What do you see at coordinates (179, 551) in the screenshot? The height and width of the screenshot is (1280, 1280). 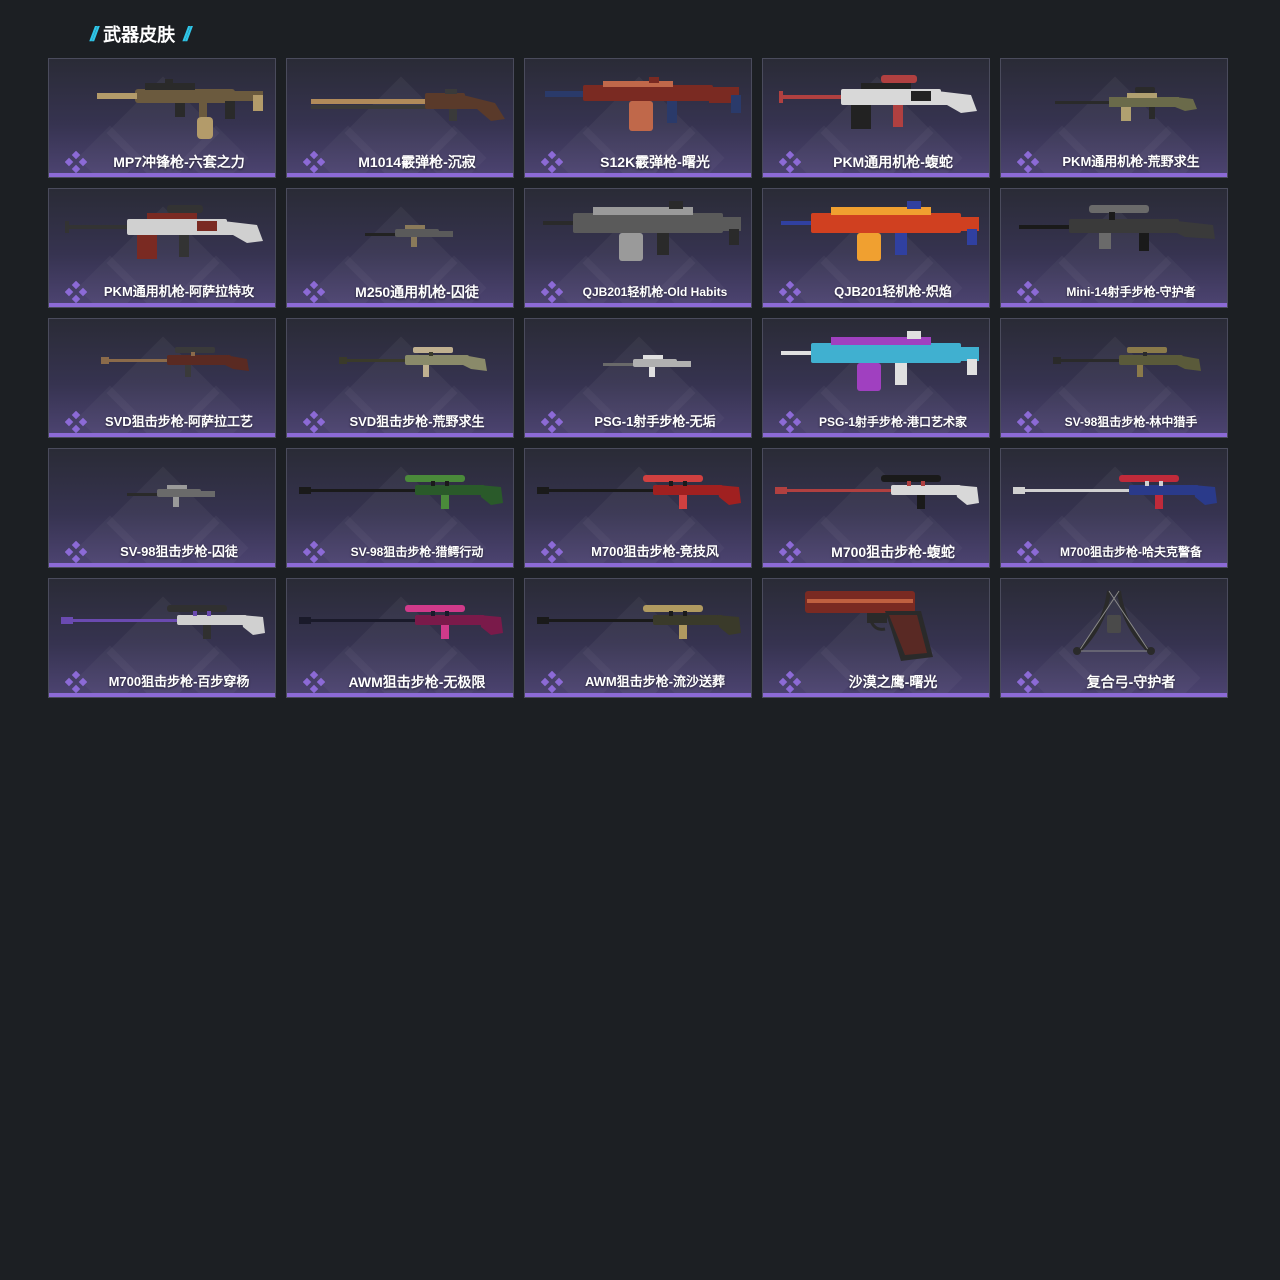 I see `skin-name: SV-98狙击步枪-囚徒` at bounding box center [179, 551].